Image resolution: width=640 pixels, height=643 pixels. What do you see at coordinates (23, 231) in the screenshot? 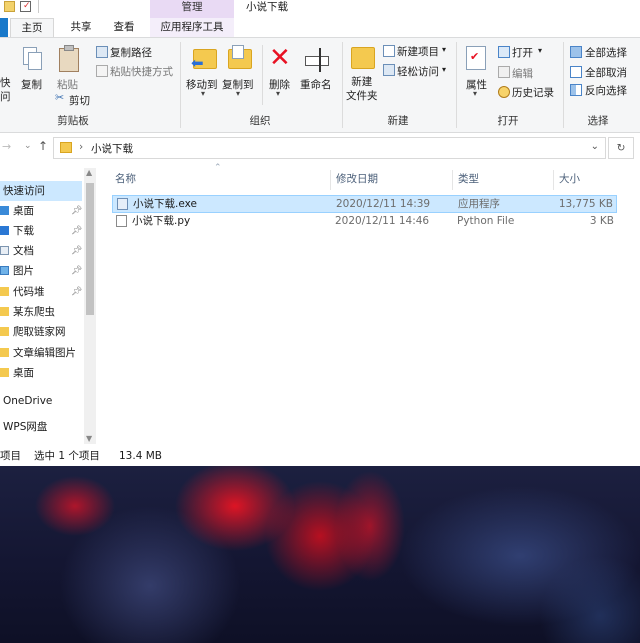
I see `nav-item-label: 下载` at bounding box center [23, 231].